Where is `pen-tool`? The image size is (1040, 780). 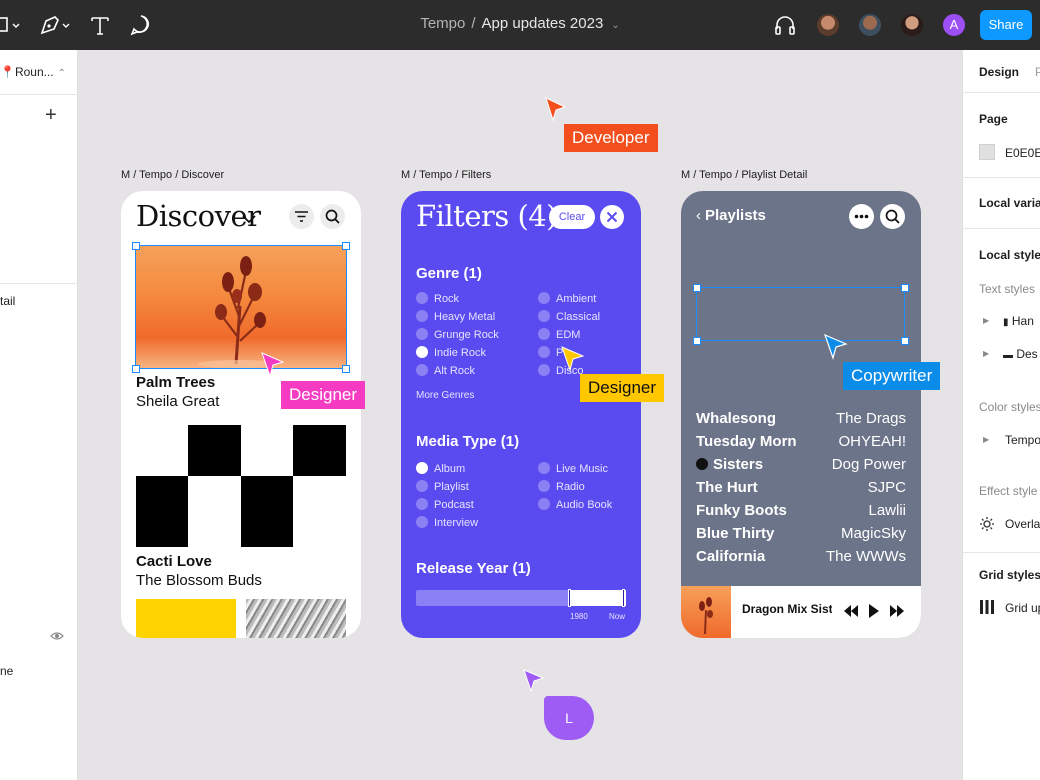 pen-tool is located at coordinates (55, 25).